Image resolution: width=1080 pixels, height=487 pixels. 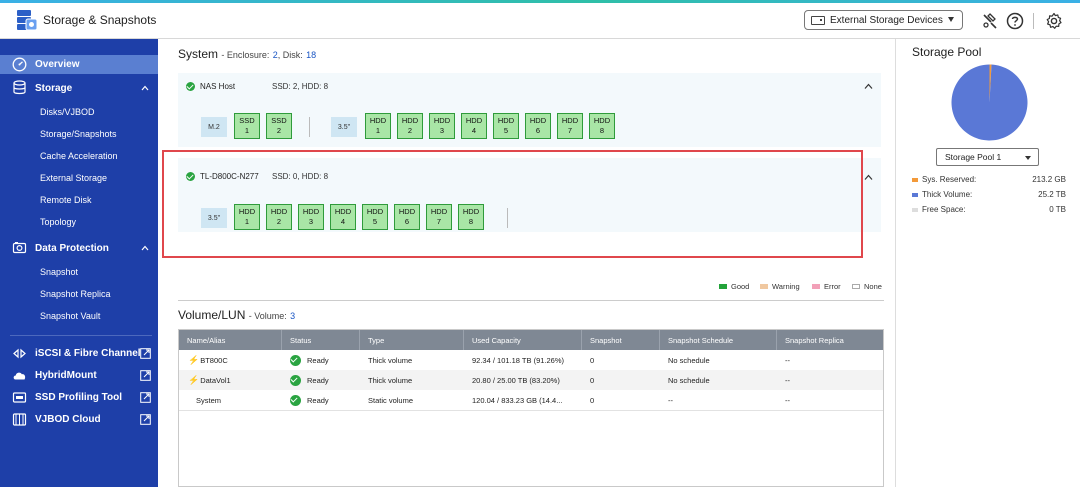 What do you see at coordinates (523, 340) in the screenshot?
I see `column-header-used-capacity: Used Capacity` at bounding box center [523, 340].